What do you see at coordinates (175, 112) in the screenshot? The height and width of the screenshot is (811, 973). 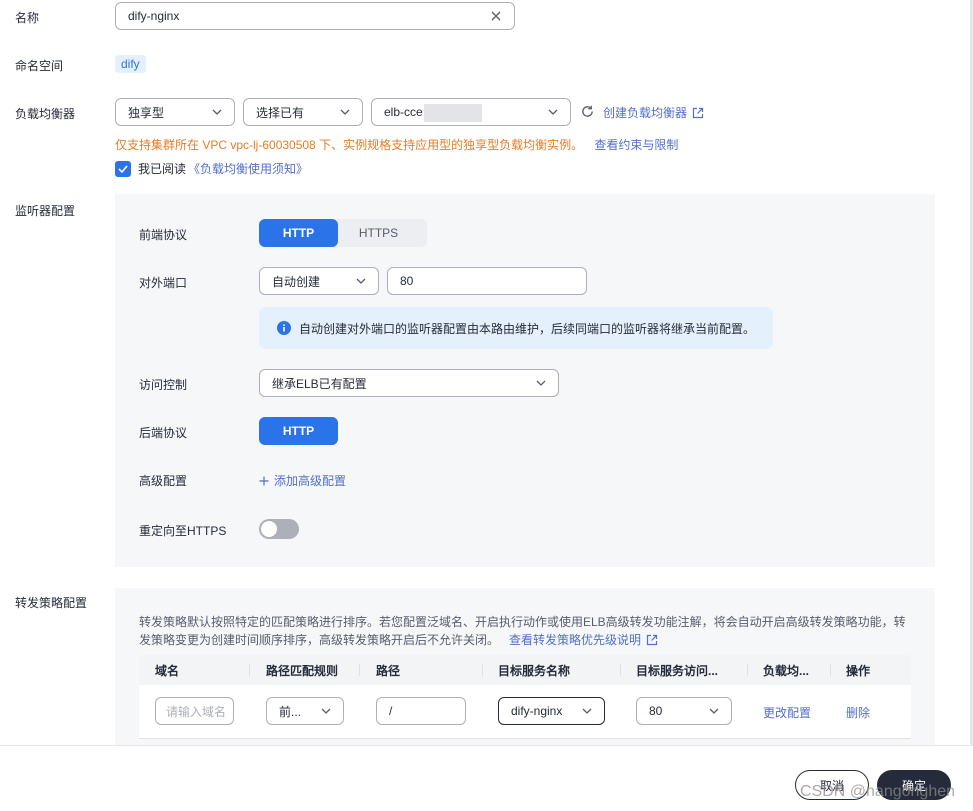 I see `lb-type-select: 独享型` at bounding box center [175, 112].